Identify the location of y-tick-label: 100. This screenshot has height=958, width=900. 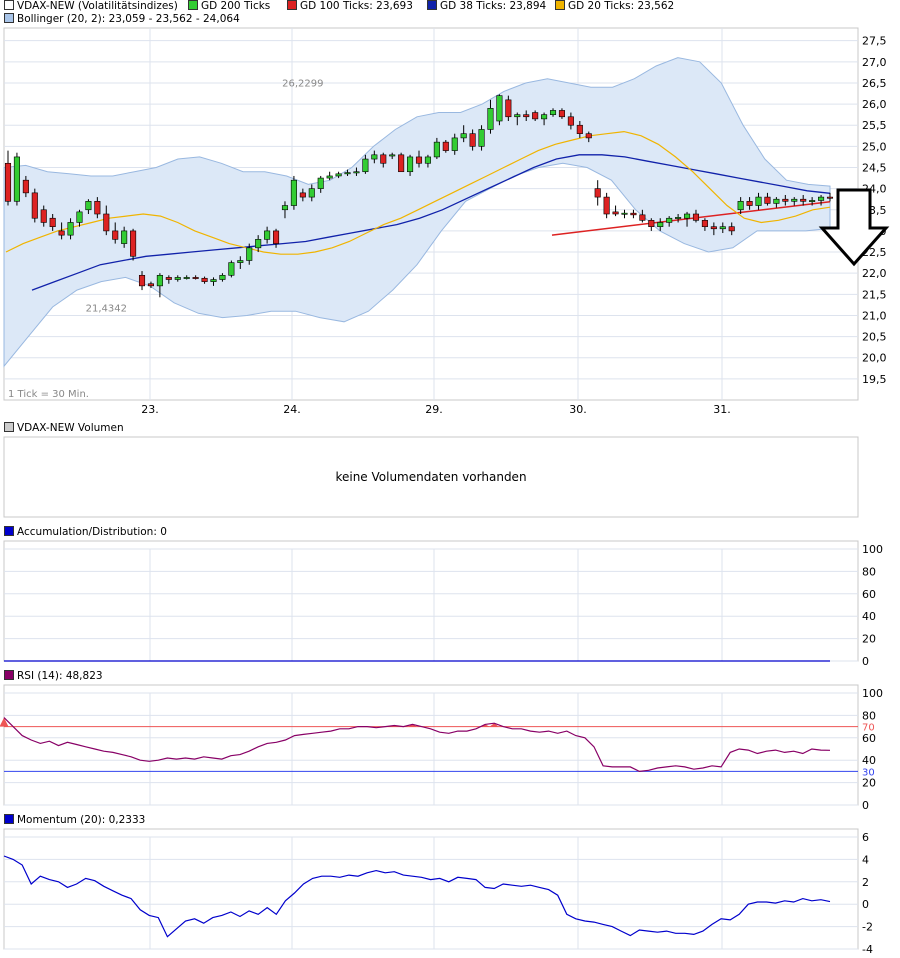
(872, 549).